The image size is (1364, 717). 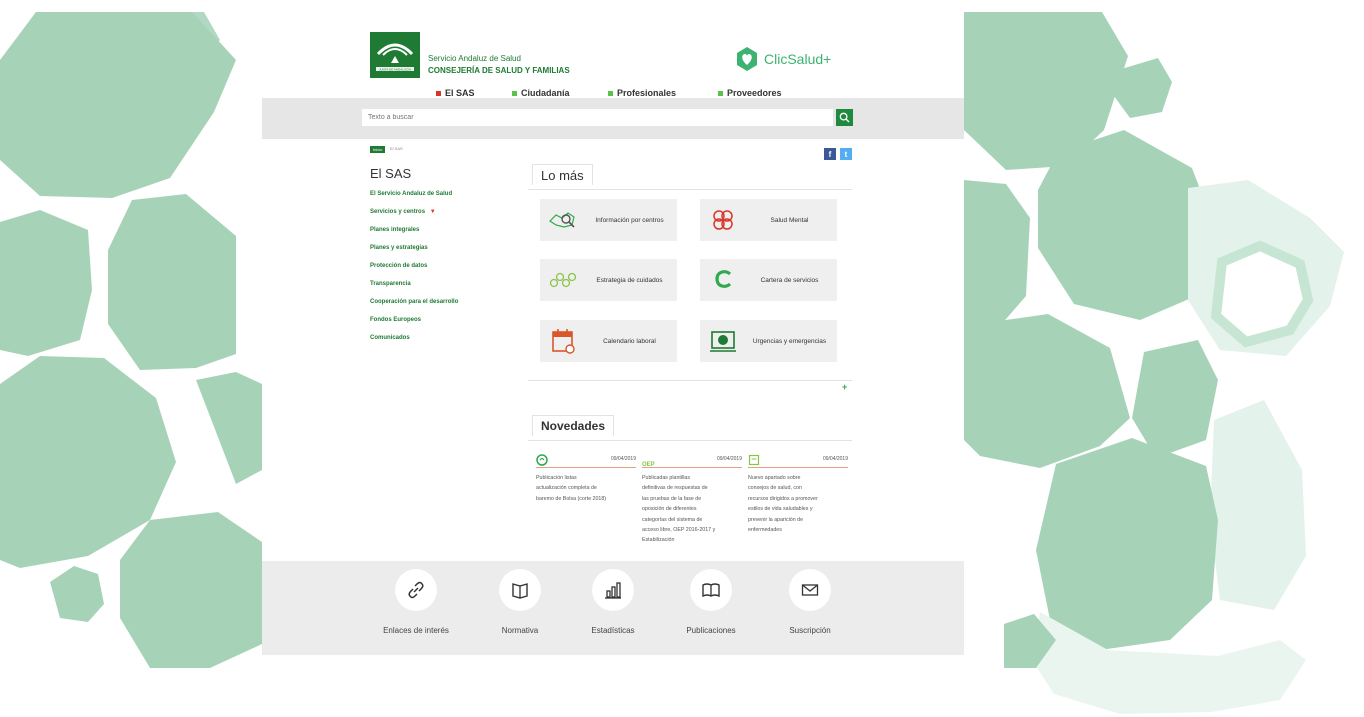 I want to click on calendar-icon, so click(x=563, y=341).